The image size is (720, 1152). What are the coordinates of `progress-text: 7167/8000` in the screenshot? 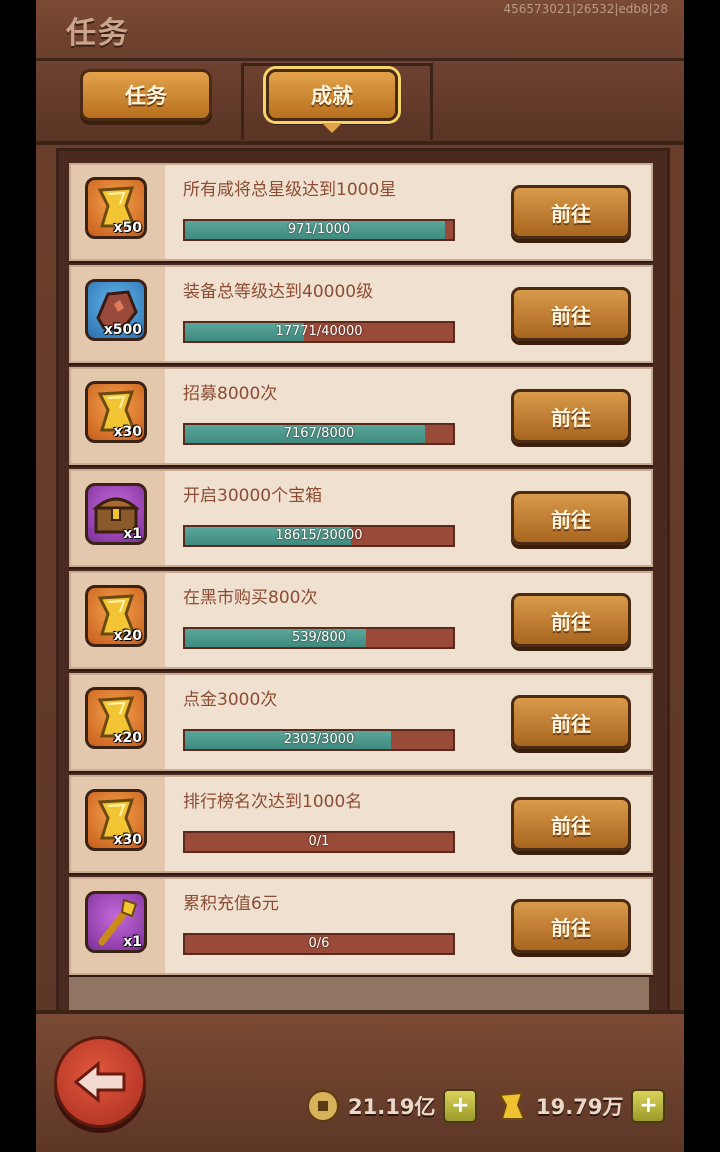 It's located at (319, 433).